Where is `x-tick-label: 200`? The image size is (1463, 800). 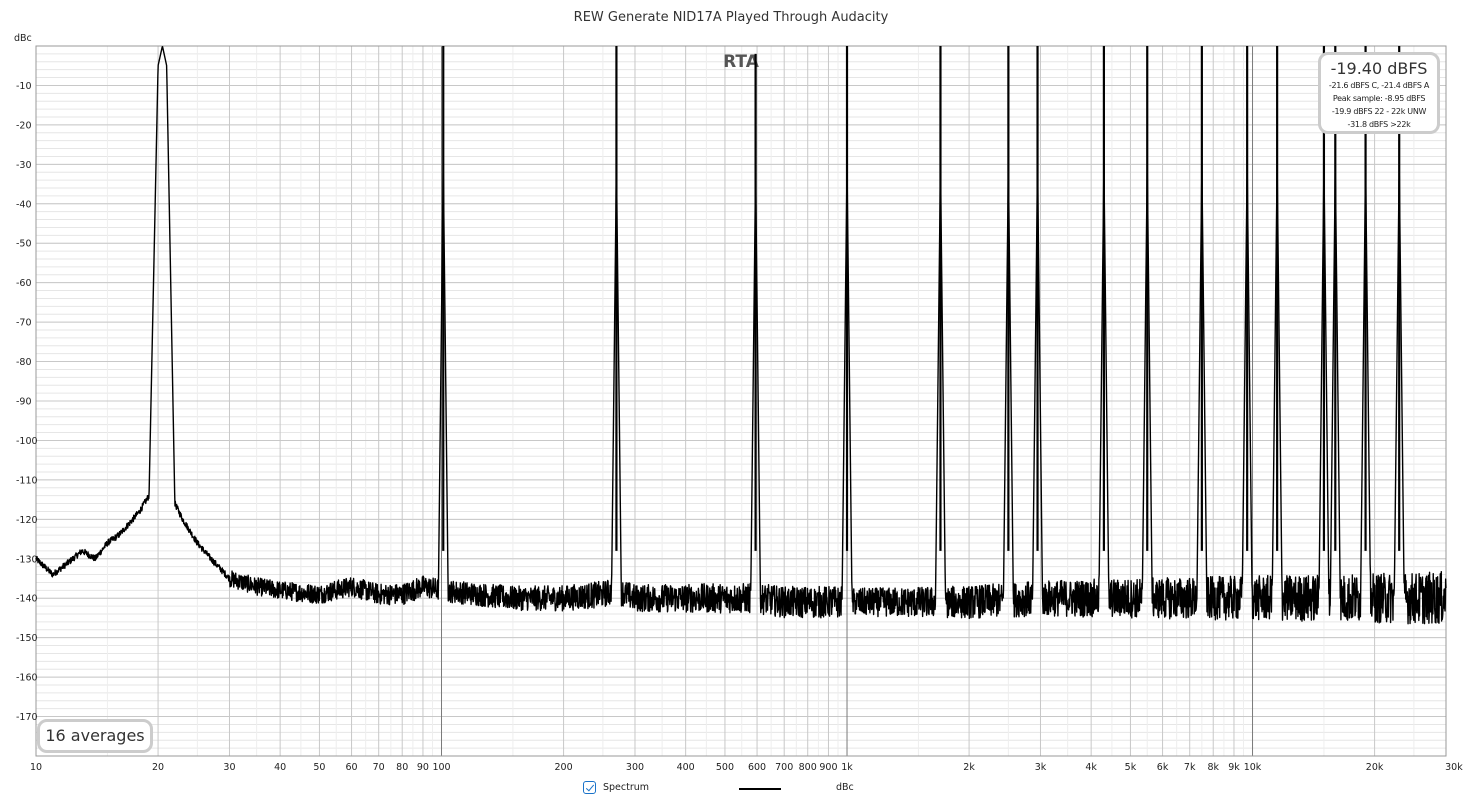 x-tick-label: 200 is located at coordinates (564, 767).